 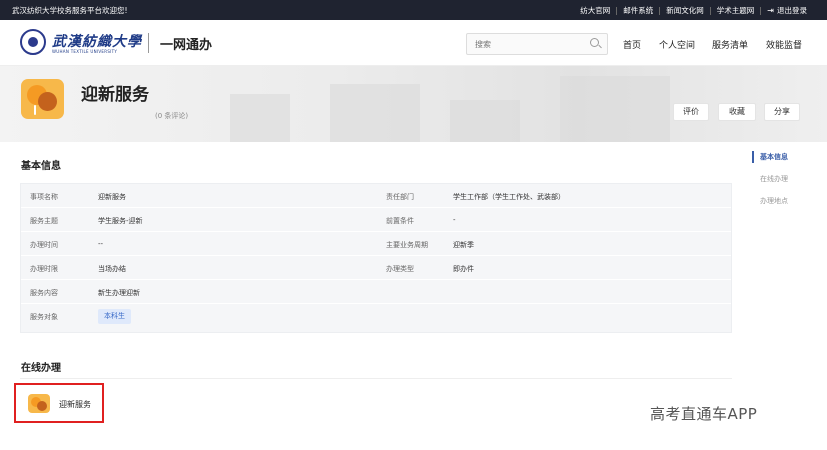 What do you see at coordinates (376, 292) in the screenshot?
I see `table-row: 服务内容 新生办理迎新` at bounding box center [376, 292].